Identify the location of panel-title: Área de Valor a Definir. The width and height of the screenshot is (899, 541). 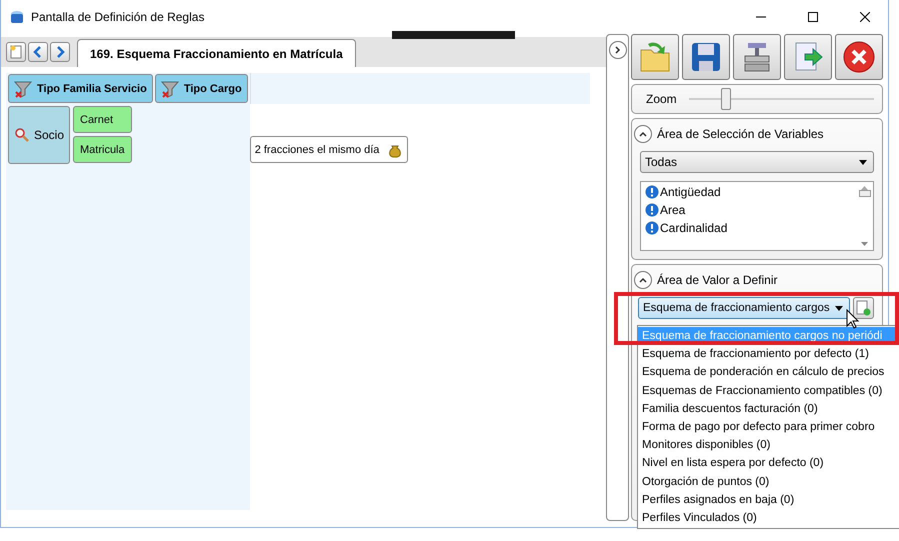
(717, 280).